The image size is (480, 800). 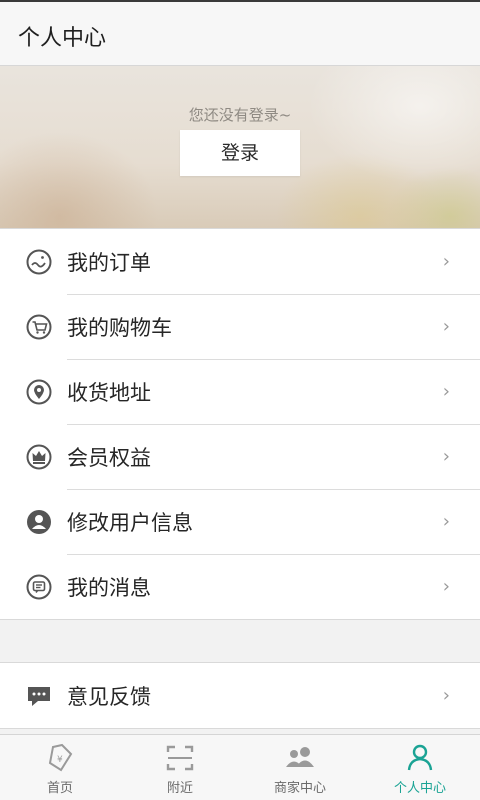 What do you see at coordinates (179, 788) in the screenshot?
I see `tab-label: 附近` at bounding box center [179, 788].